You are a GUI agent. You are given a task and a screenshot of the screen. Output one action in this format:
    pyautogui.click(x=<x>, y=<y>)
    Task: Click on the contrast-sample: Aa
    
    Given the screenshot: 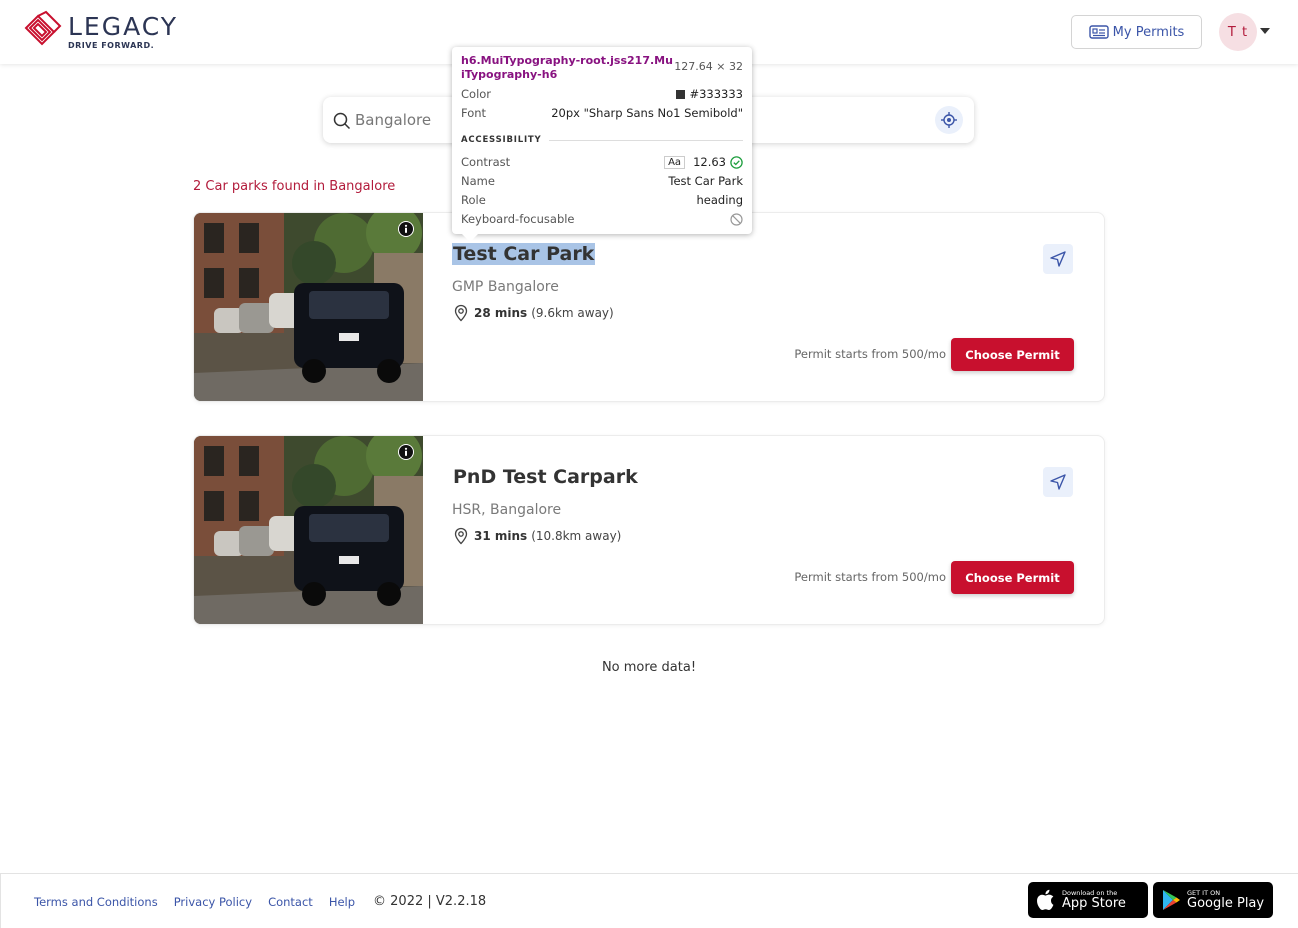 What is the action you would take?
    pyautogui.click(x=675, y=162)
    